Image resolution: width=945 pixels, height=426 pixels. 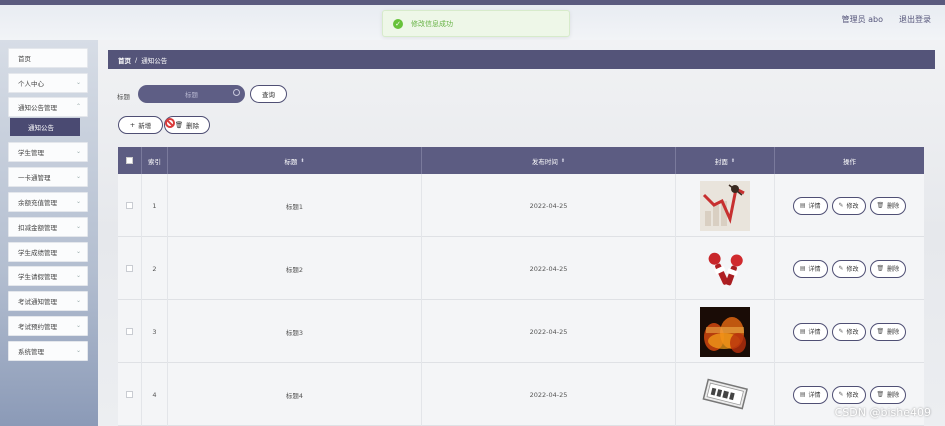 I want to click on row-title: 标题3, so click(x=295, y=331).